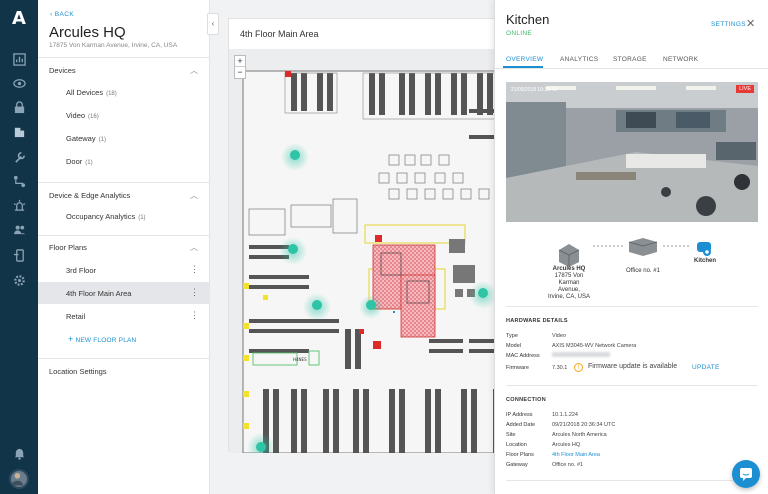  I want to click on sidebar-item-occupancy: Occupancy Analytics (1), so click(124, 216).